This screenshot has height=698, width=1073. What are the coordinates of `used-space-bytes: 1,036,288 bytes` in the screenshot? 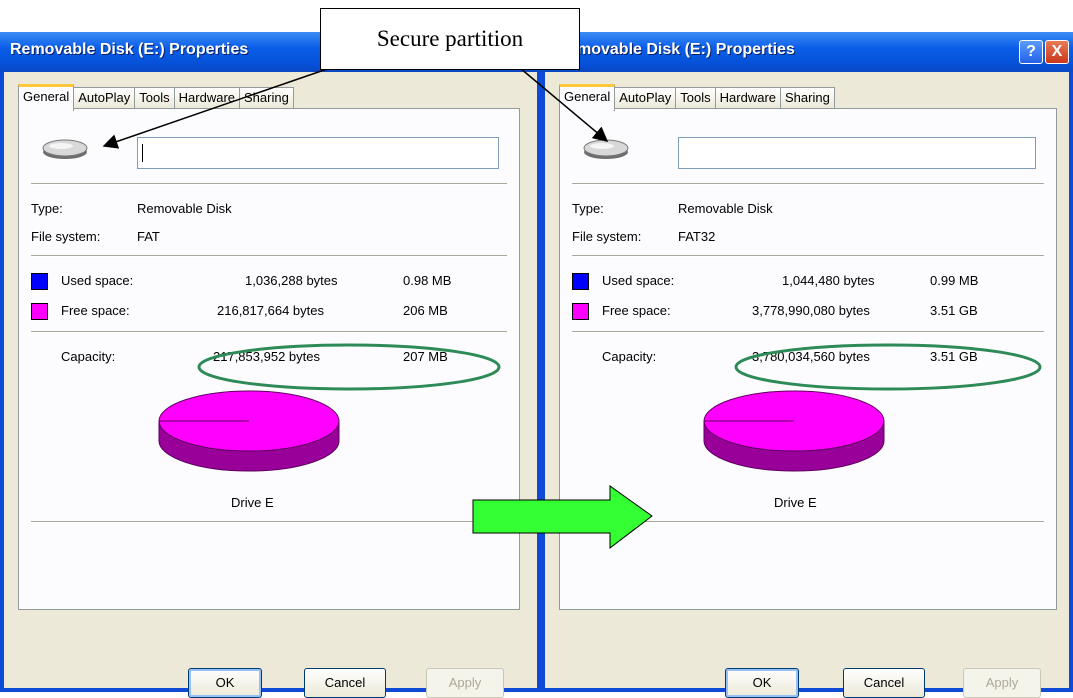 It's located at (291, 280).